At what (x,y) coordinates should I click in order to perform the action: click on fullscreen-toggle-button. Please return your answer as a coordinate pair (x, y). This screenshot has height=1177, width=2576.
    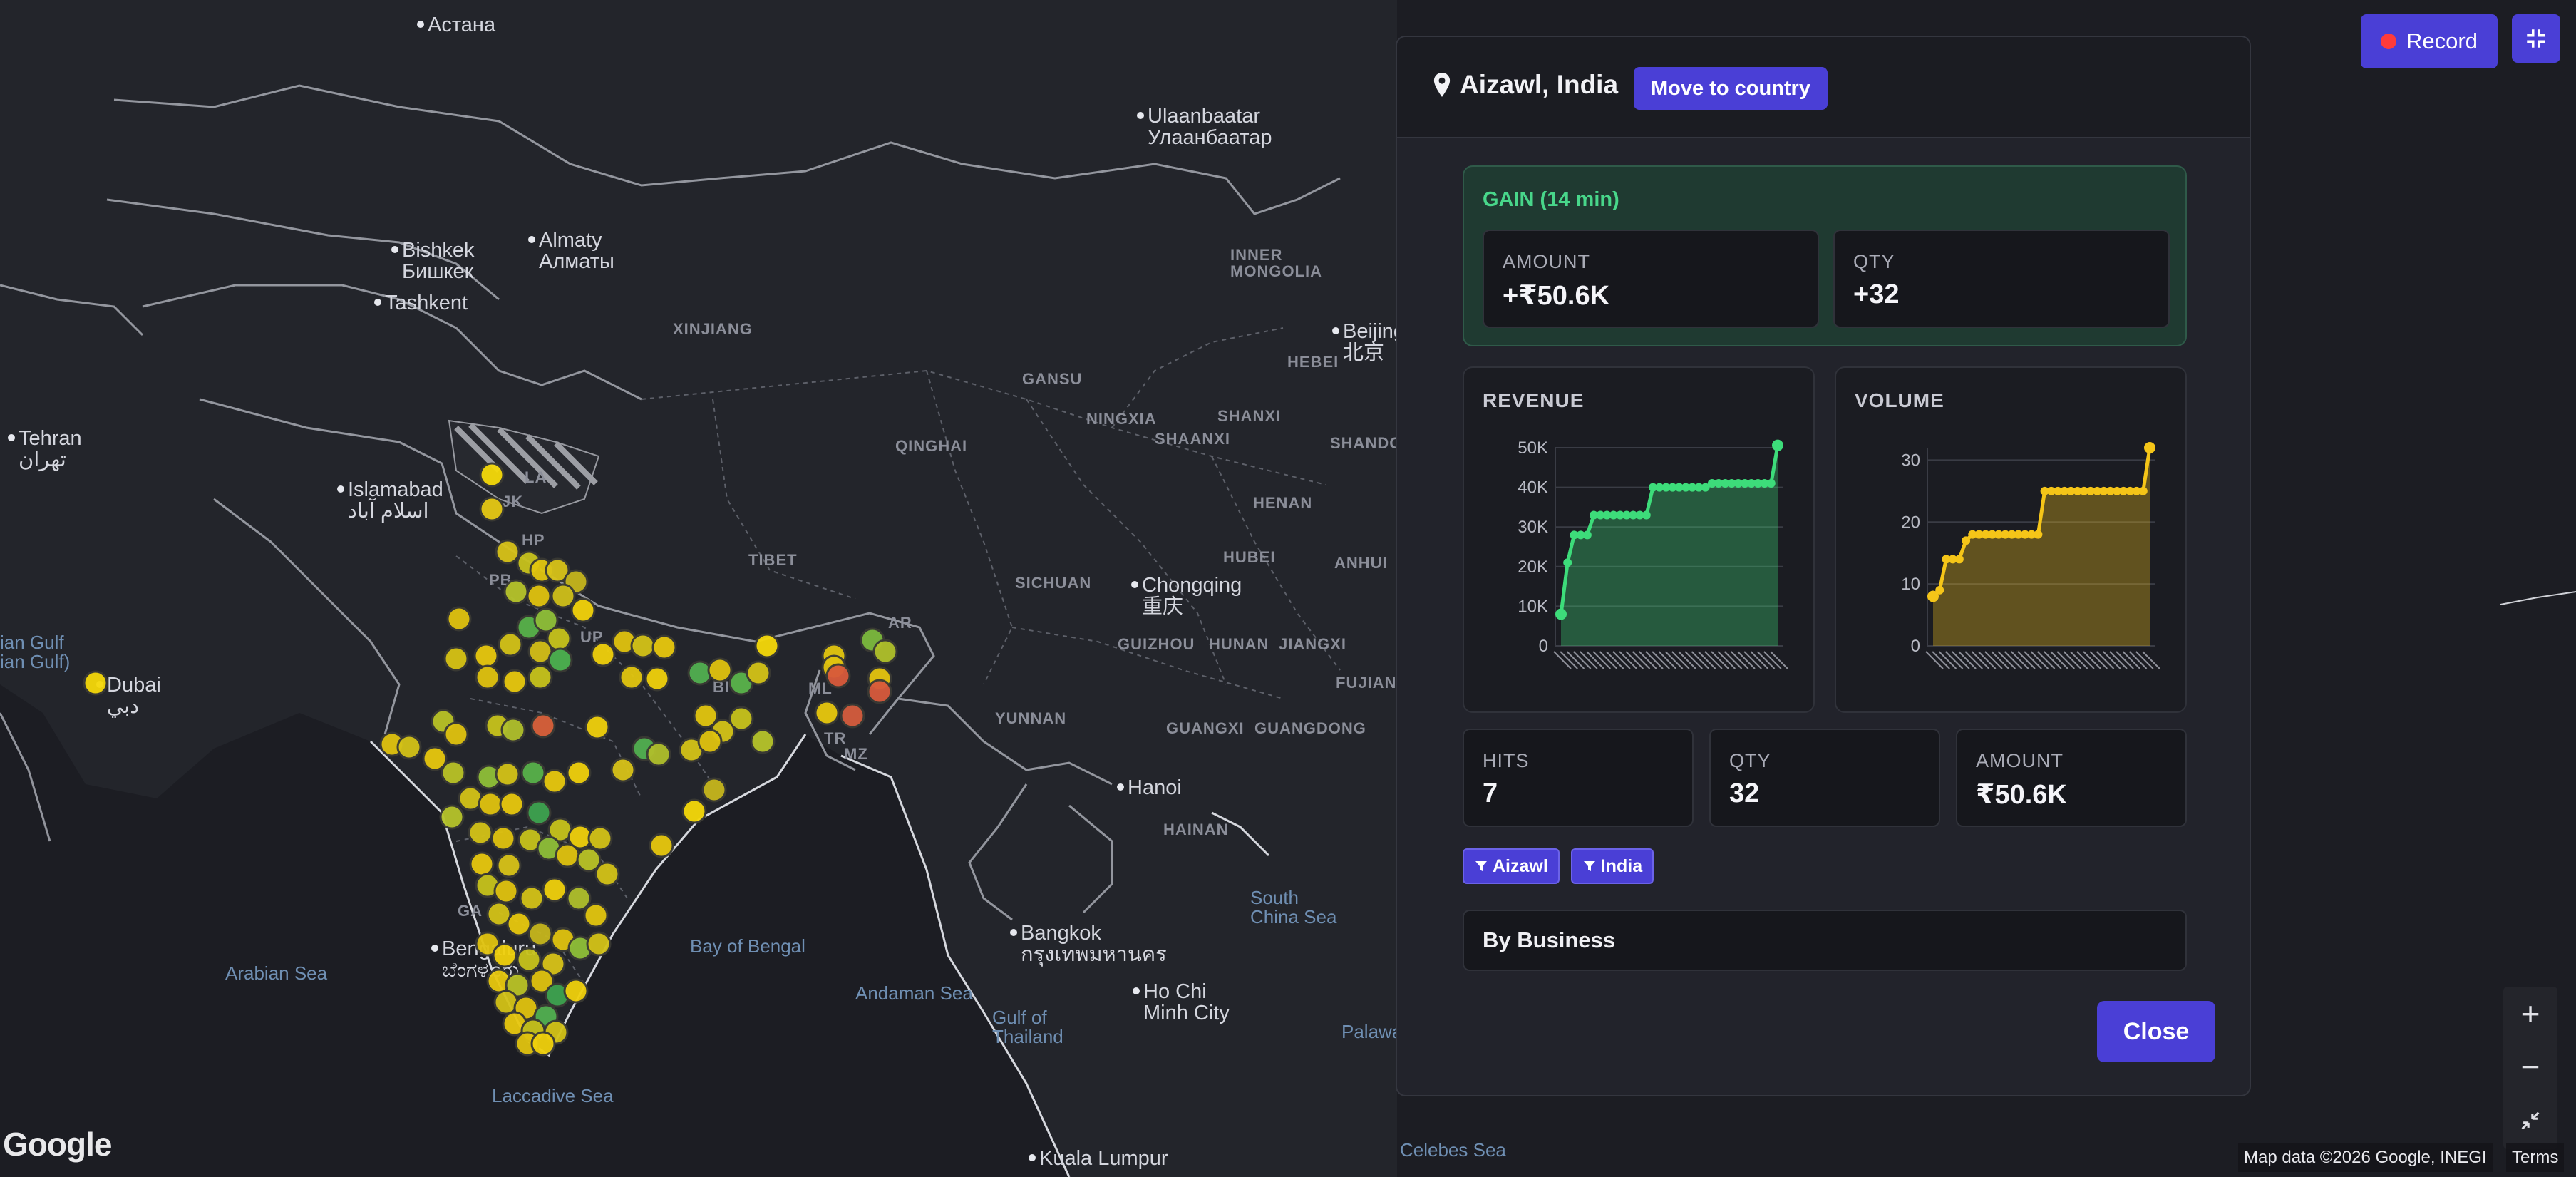
    Looking at the image, I should click on (2530, 1120).